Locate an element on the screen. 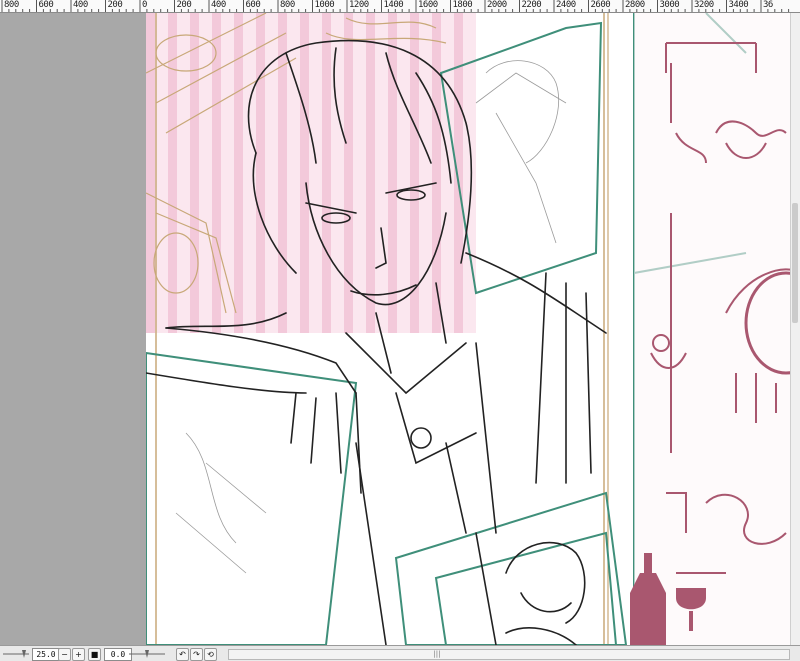  ruler-label: 3000 is located at coordinates (669, 5).